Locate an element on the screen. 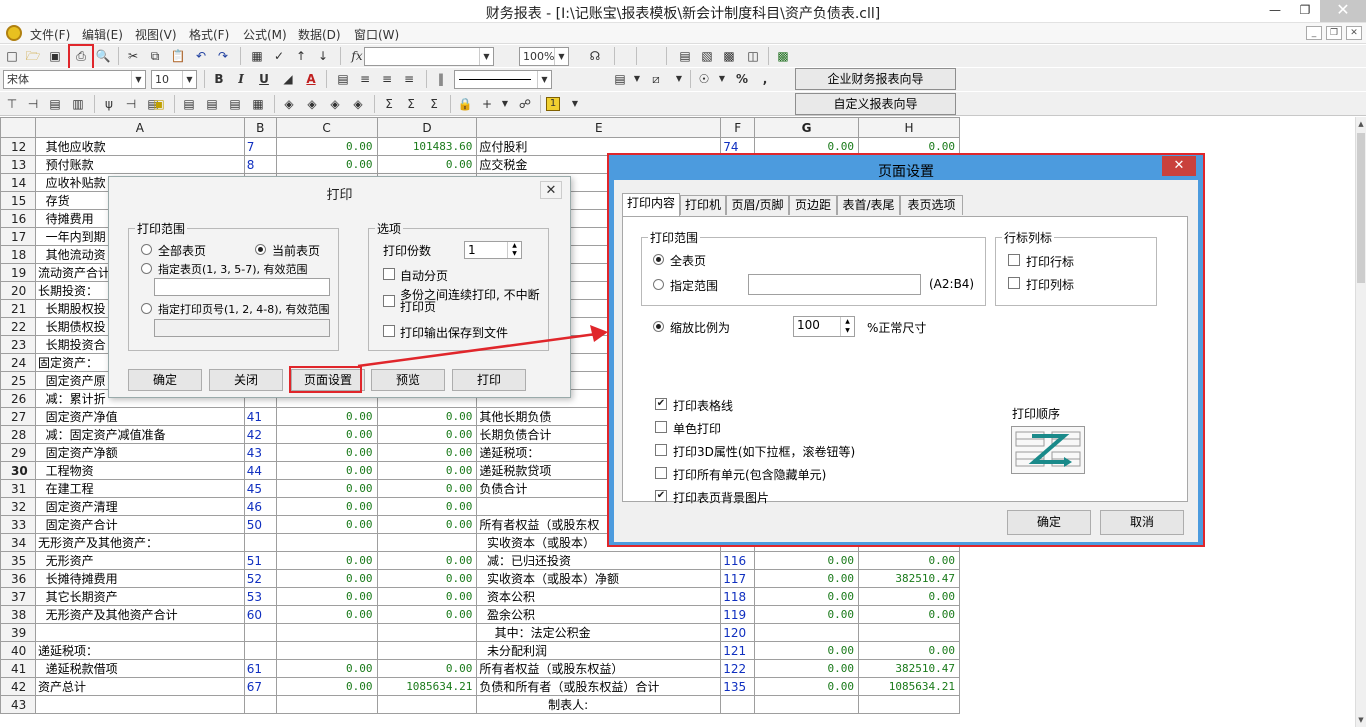  restore-button: ❐ is located at coordinates (1305, 11).